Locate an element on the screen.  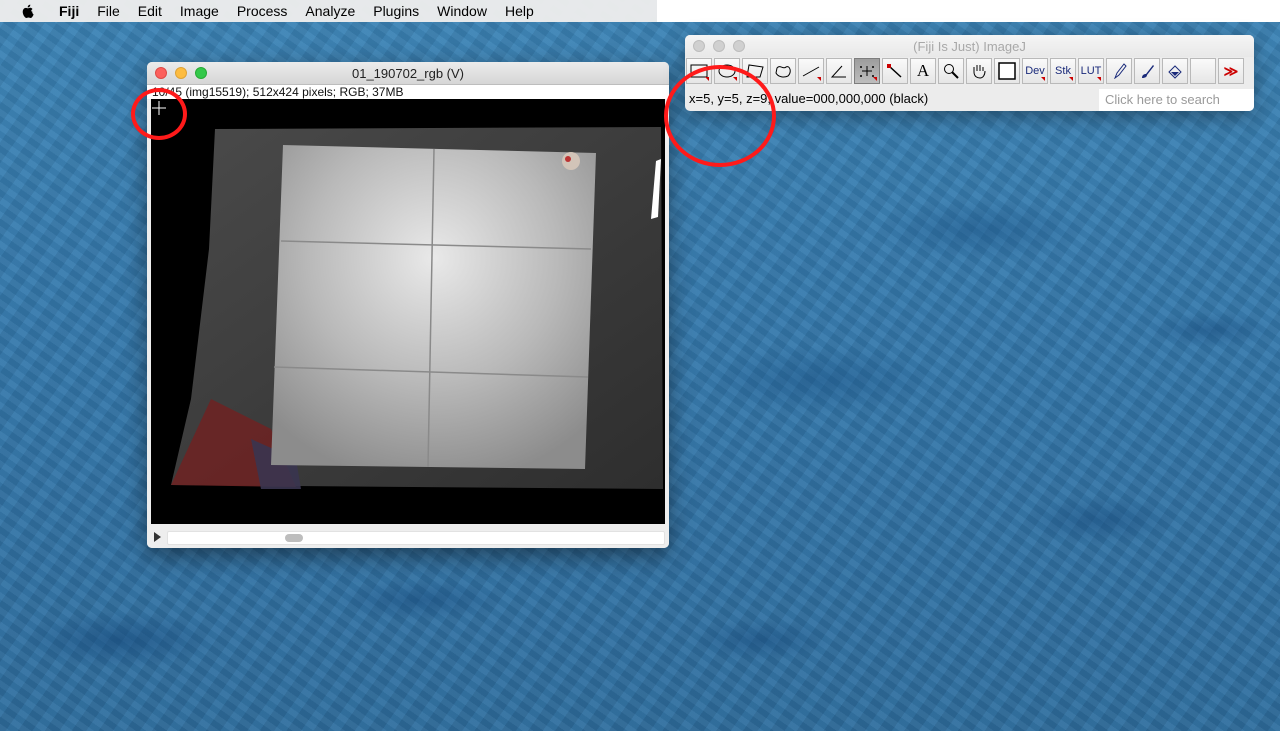
hand-tool-icon is located at coordinates (979, 71).